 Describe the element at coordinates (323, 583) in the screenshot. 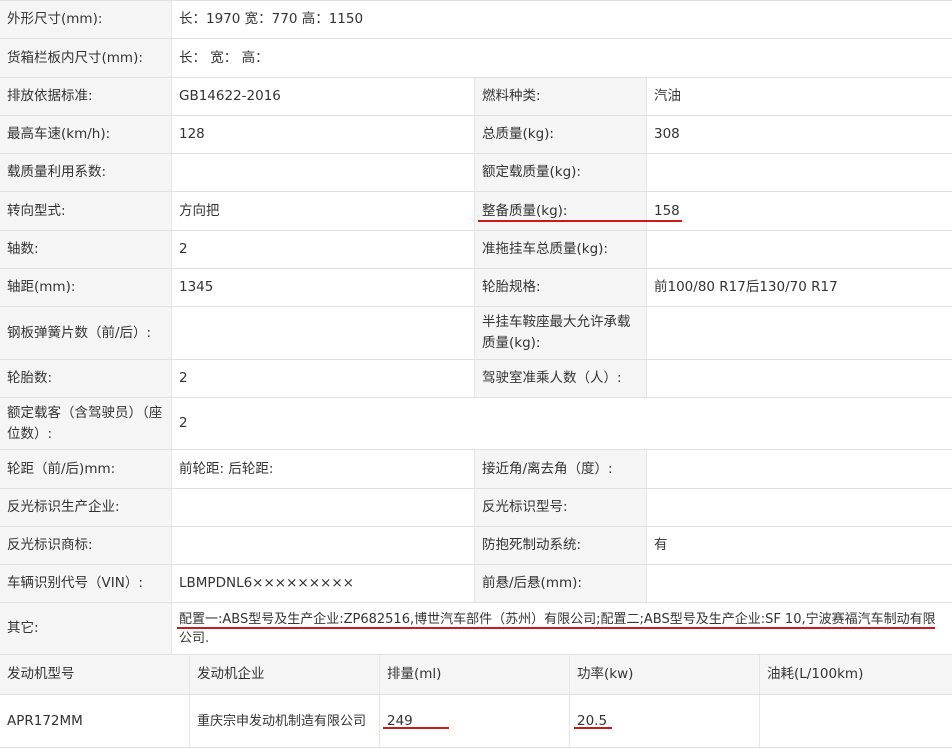

I see `value-vin: LBMPDNL6×××××××××` at that location.